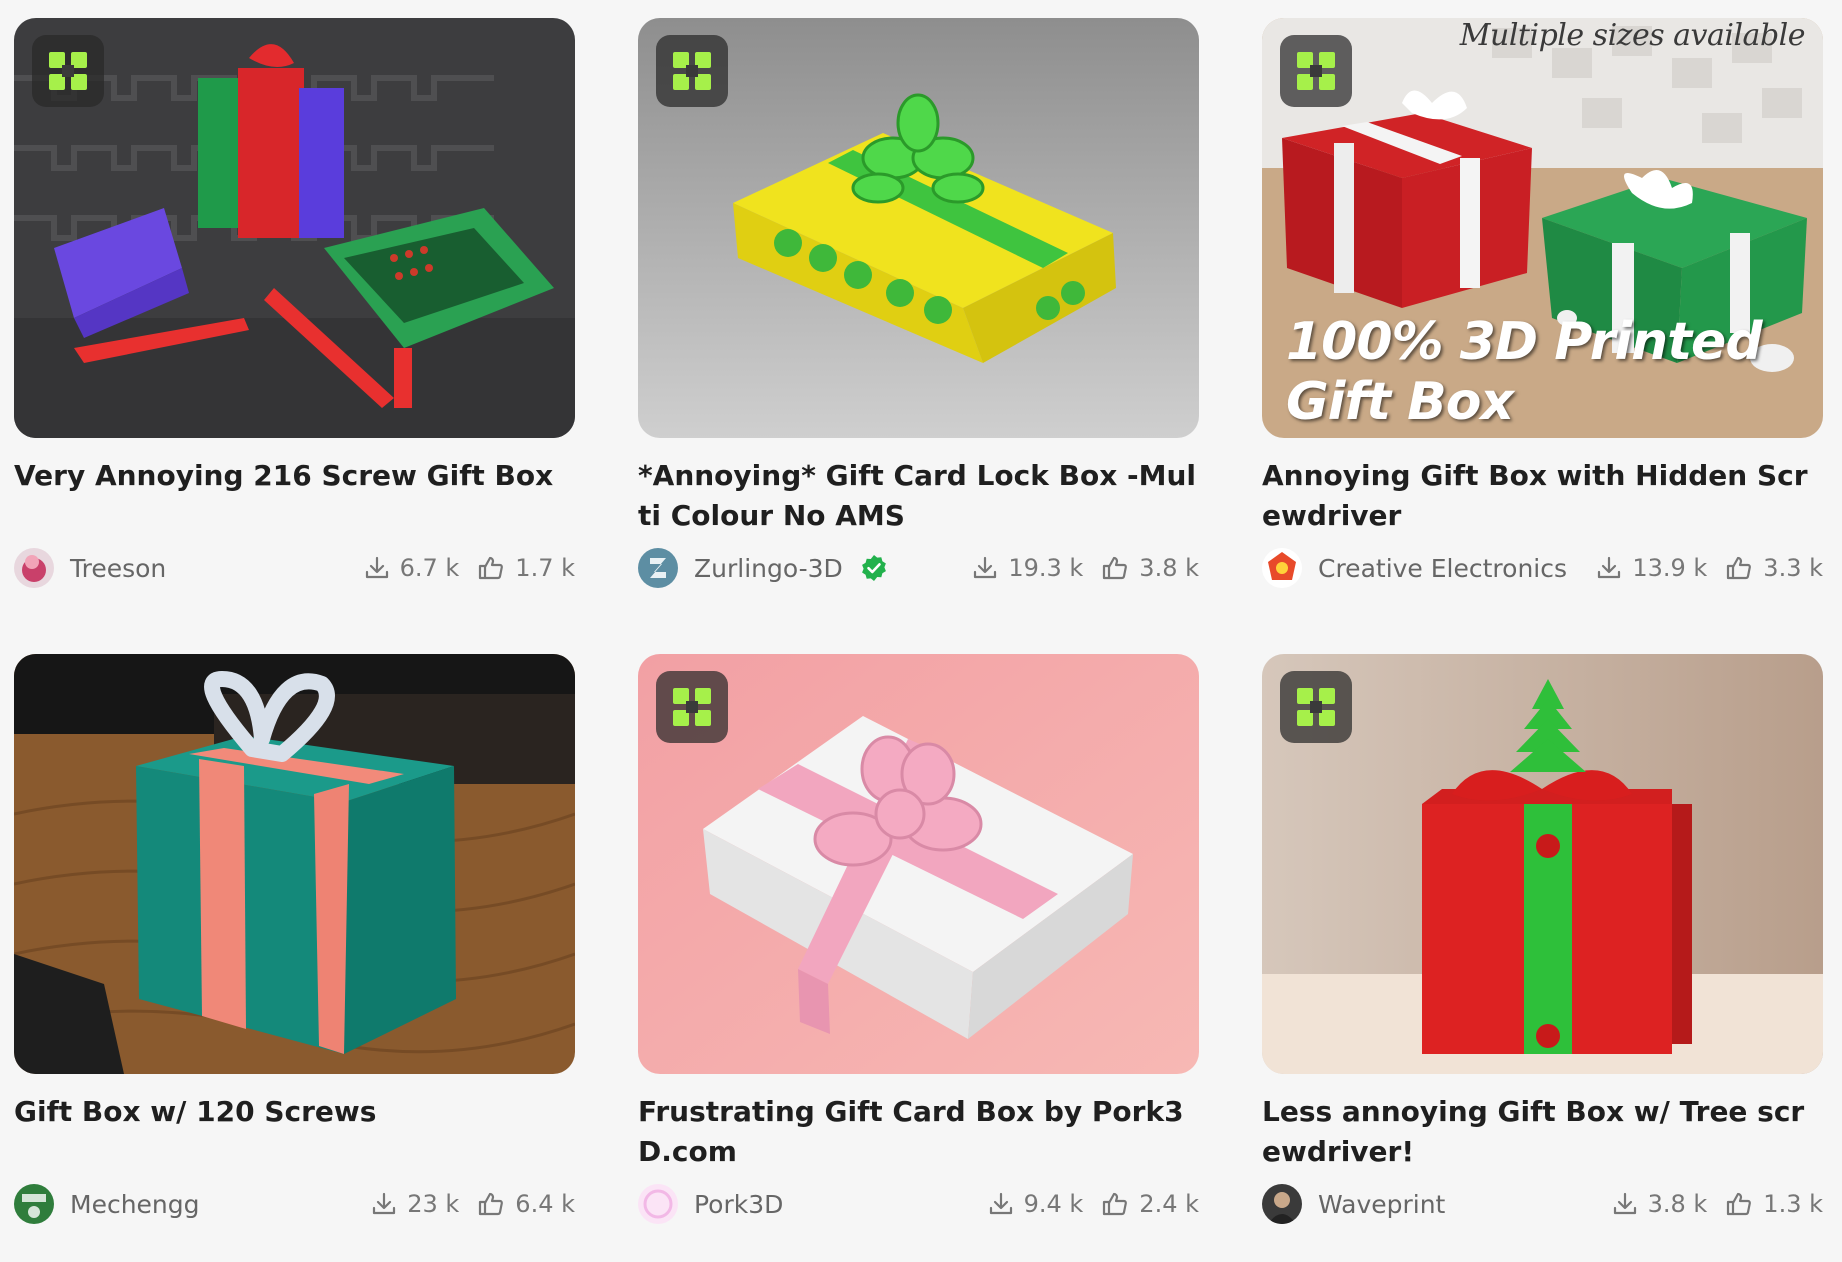 The image size is (1842, 1262). Describe the element at coordinates (1774, 1204) in the screenshot. I see `likes-stat: 1.3 k` at that location.